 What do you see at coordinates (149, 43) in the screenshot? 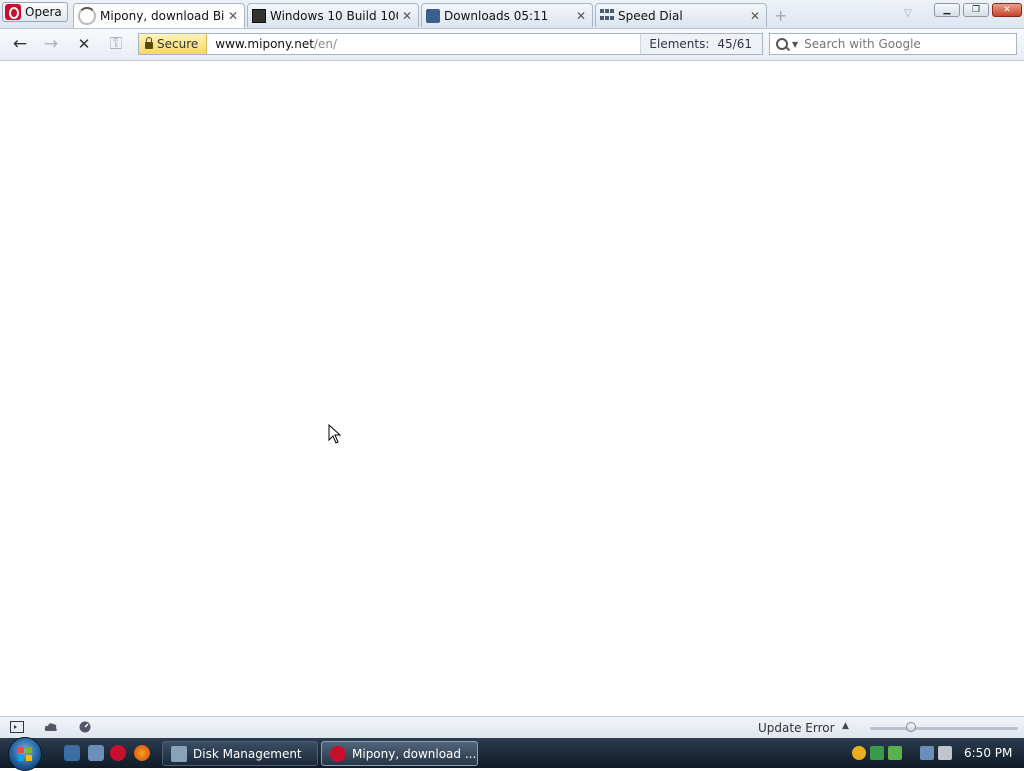
I see `lock-icon` at bounding box center [149, 43].